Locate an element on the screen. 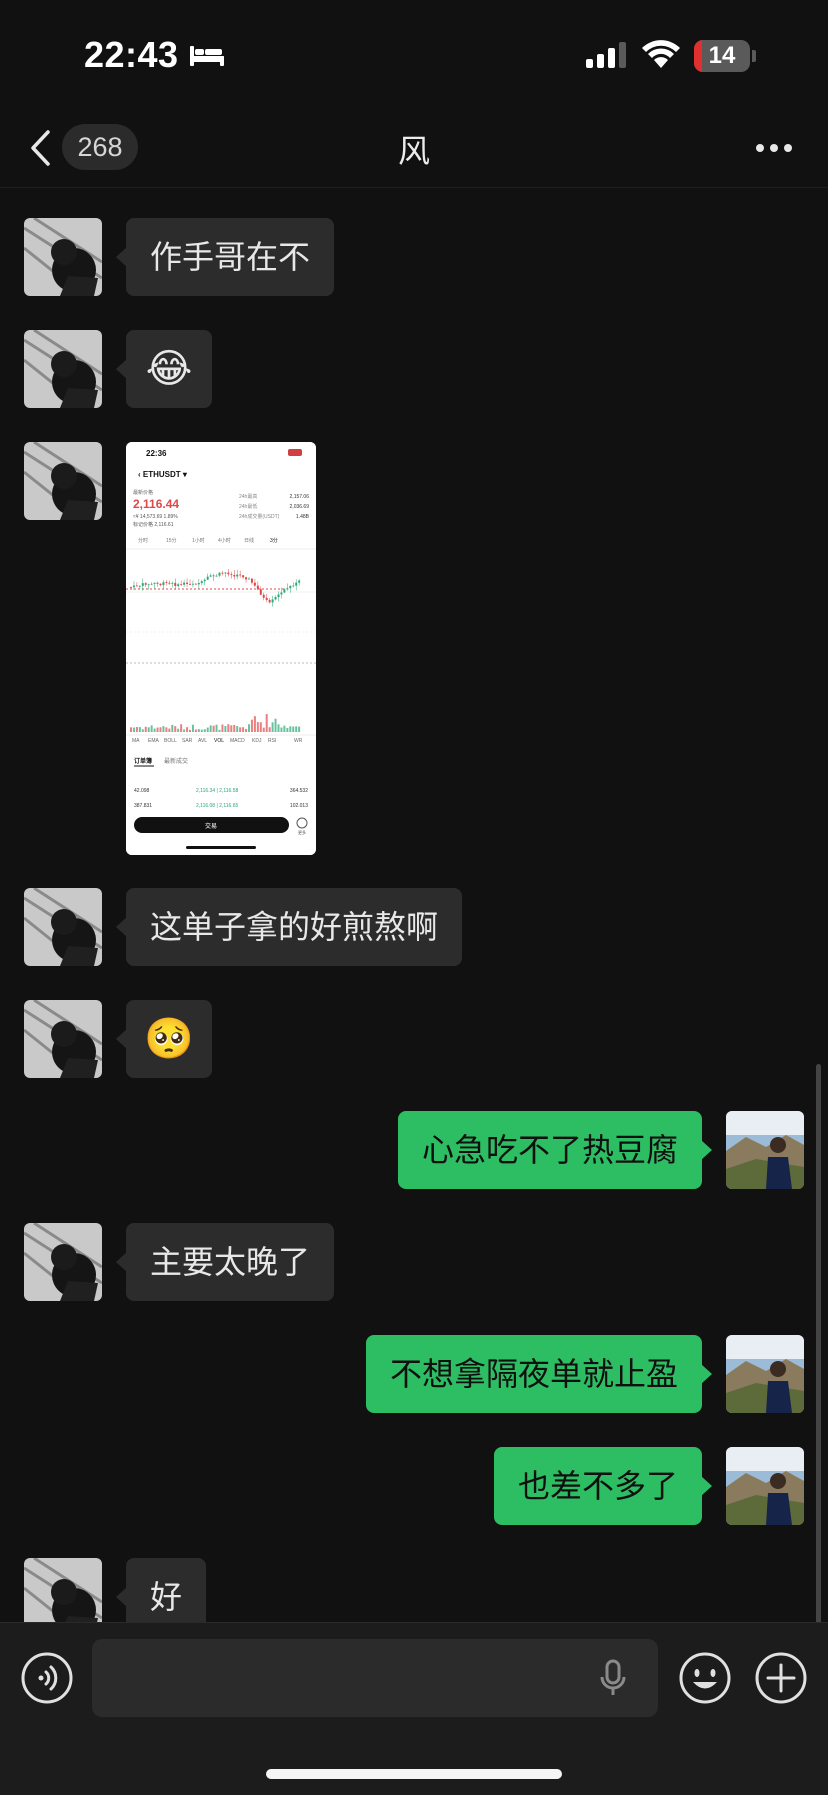  message-bubble: 作手哥在不 is located at coordinates (225, 257).